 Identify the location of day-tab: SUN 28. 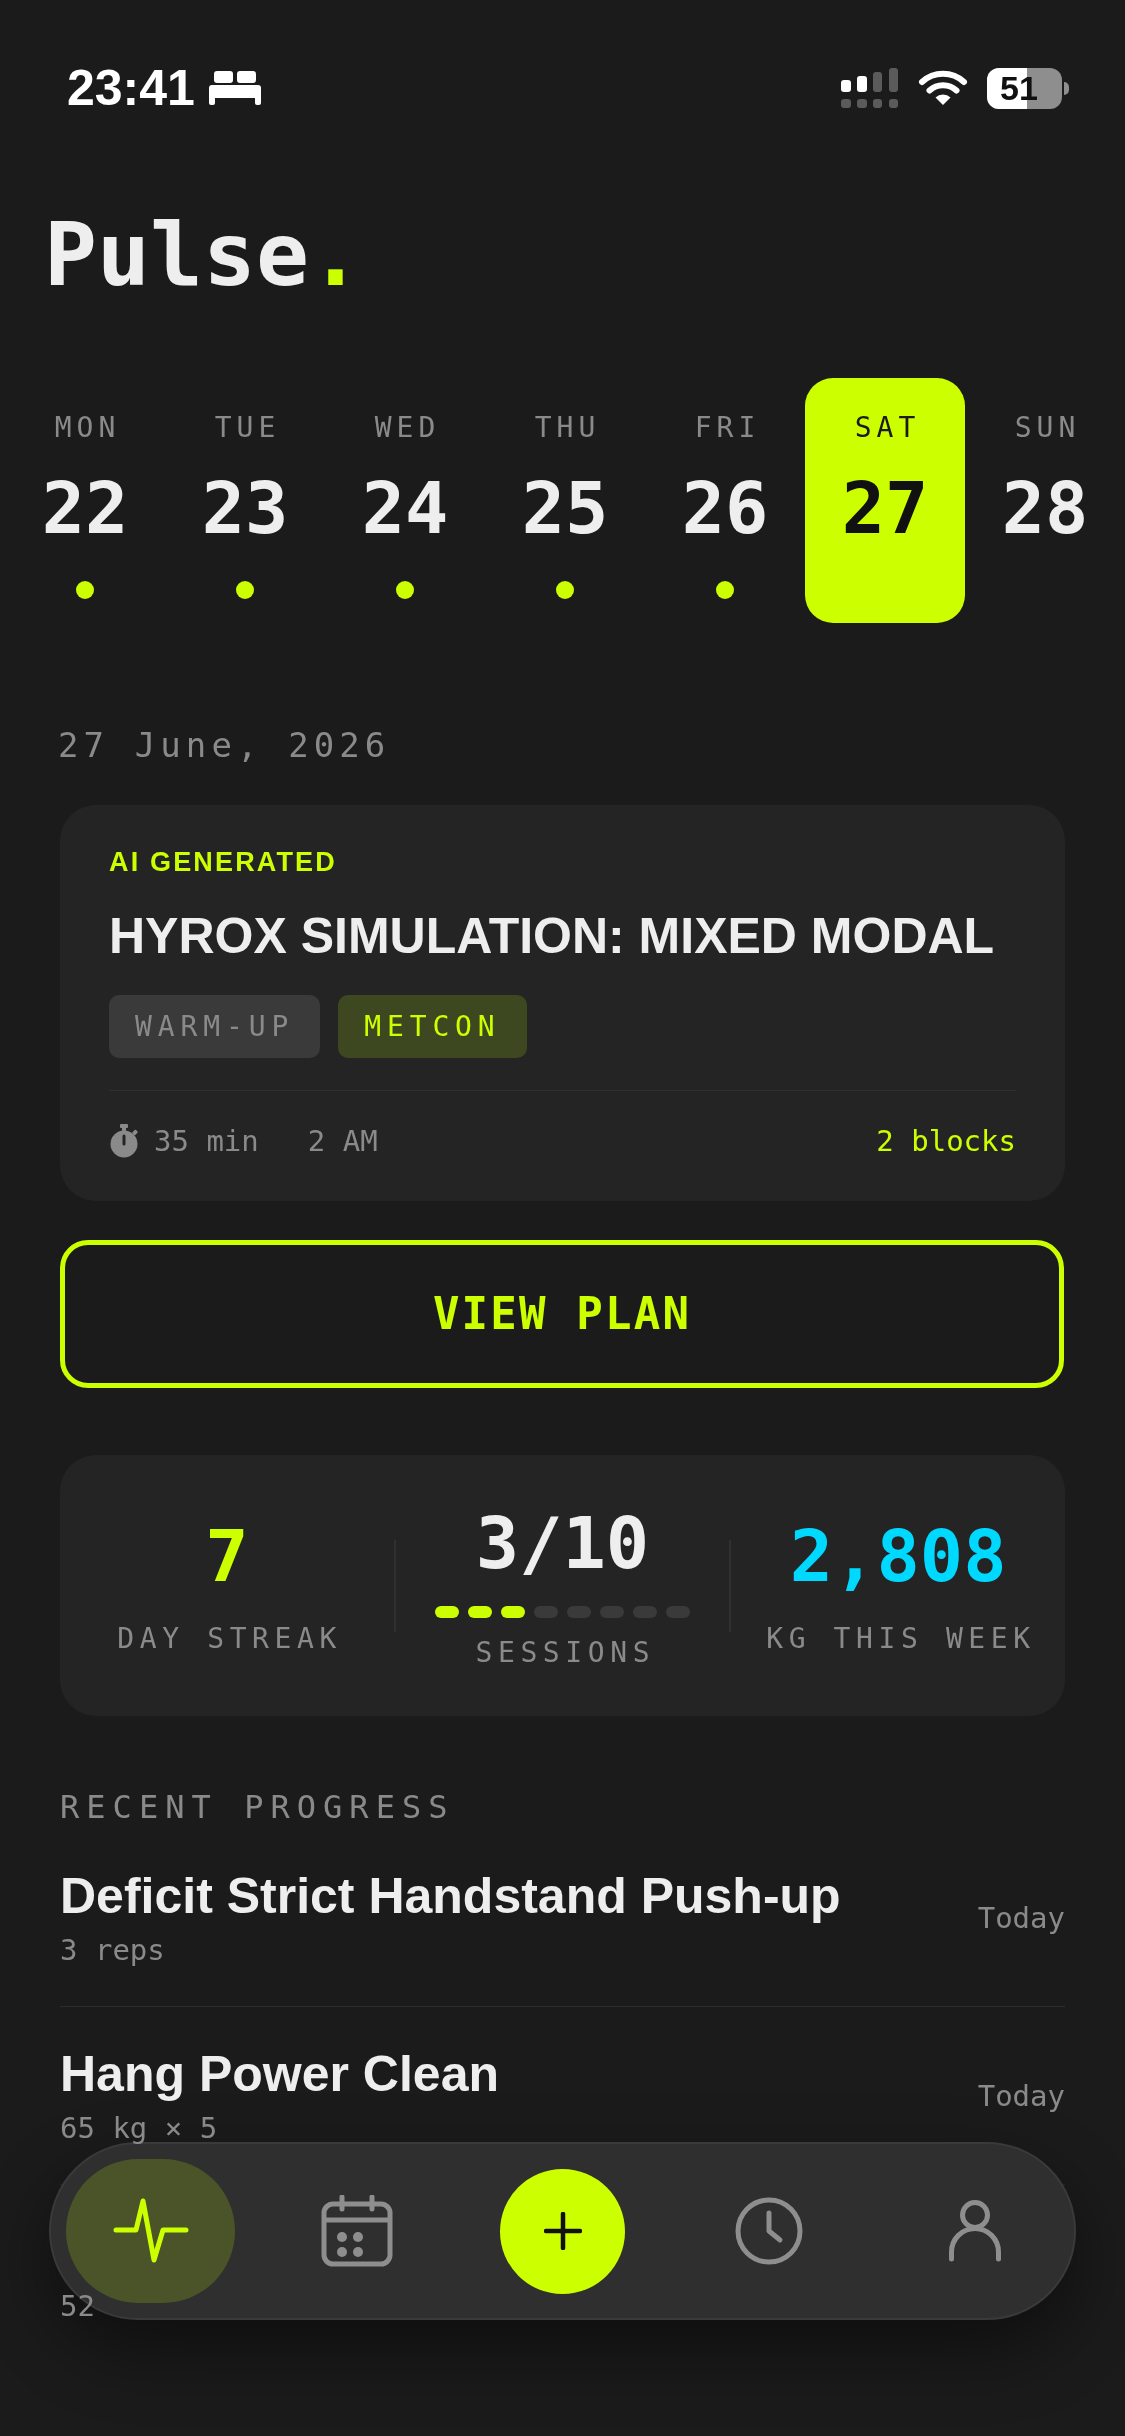
(1045, 500).